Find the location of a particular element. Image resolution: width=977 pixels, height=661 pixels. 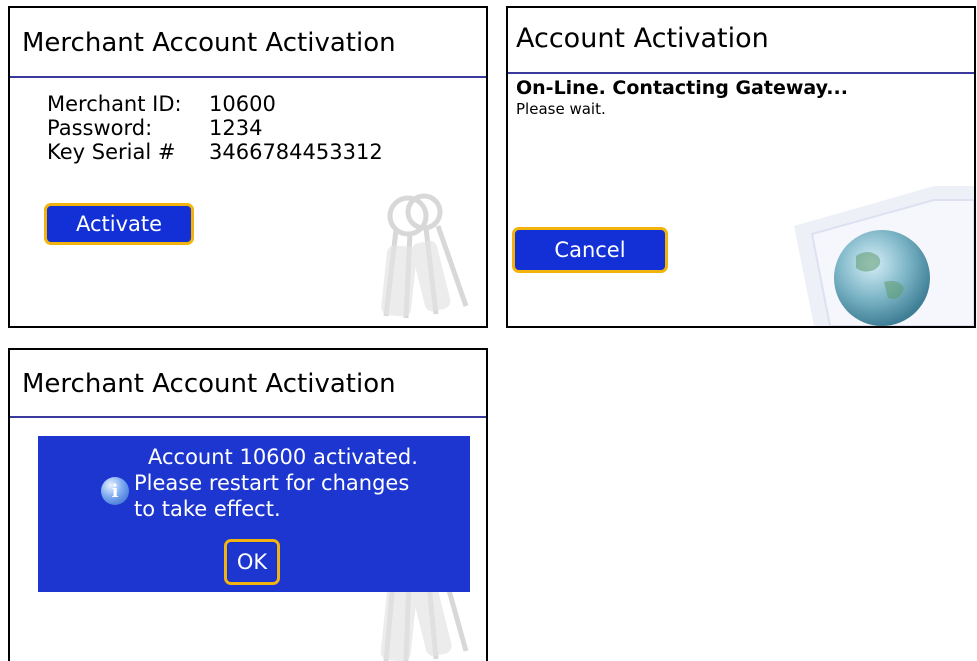

screen-title: Account Activation is located at coordinates (741, 41).